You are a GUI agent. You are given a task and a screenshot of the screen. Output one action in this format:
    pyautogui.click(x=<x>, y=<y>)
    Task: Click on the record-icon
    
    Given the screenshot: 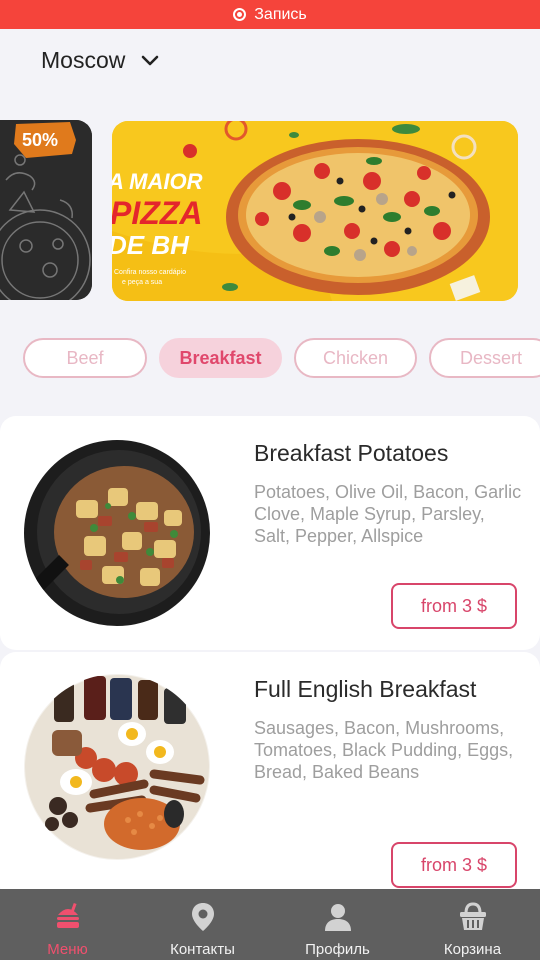 What is the action you would take?
    pyautogui.click(x=240, y=14)
    